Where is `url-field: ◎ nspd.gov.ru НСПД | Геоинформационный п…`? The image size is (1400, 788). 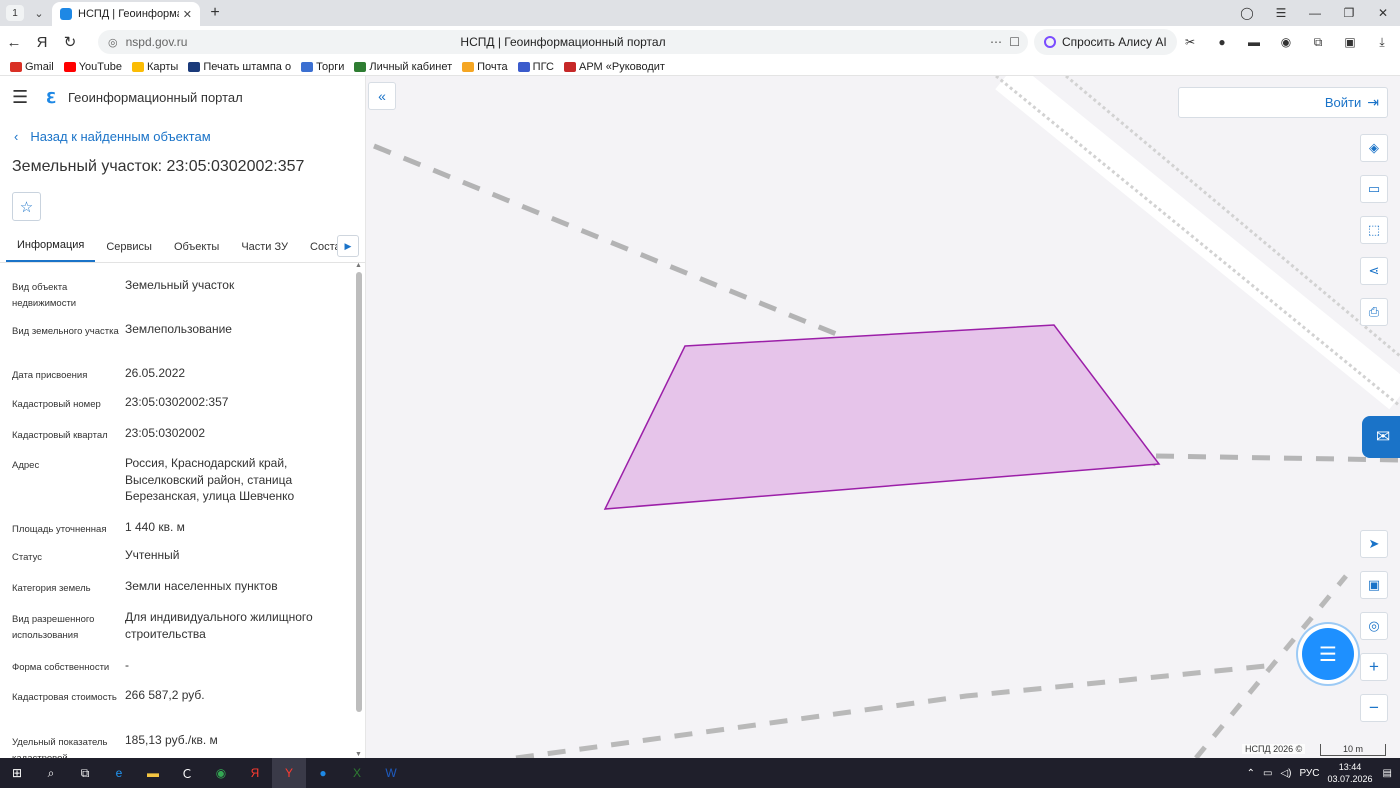 url-field: ◎ nspd.gov.ru НСПД | Геоинформационный п… is located at coordinates (563, 42).